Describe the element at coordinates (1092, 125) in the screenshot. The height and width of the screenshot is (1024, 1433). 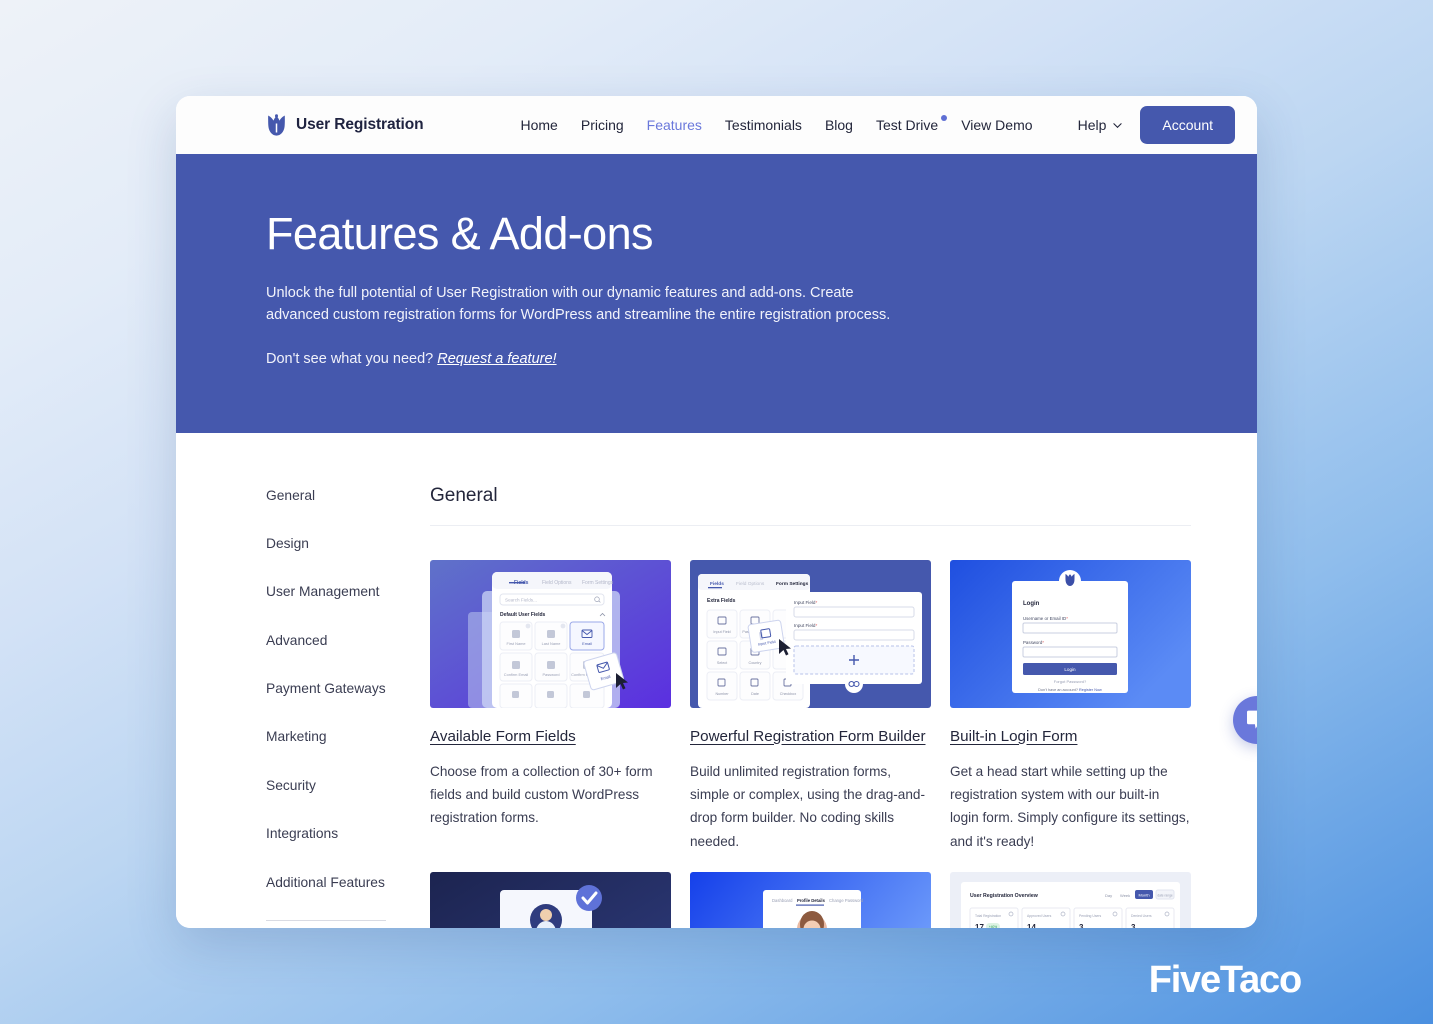
I see `help-label: Help` at that location.